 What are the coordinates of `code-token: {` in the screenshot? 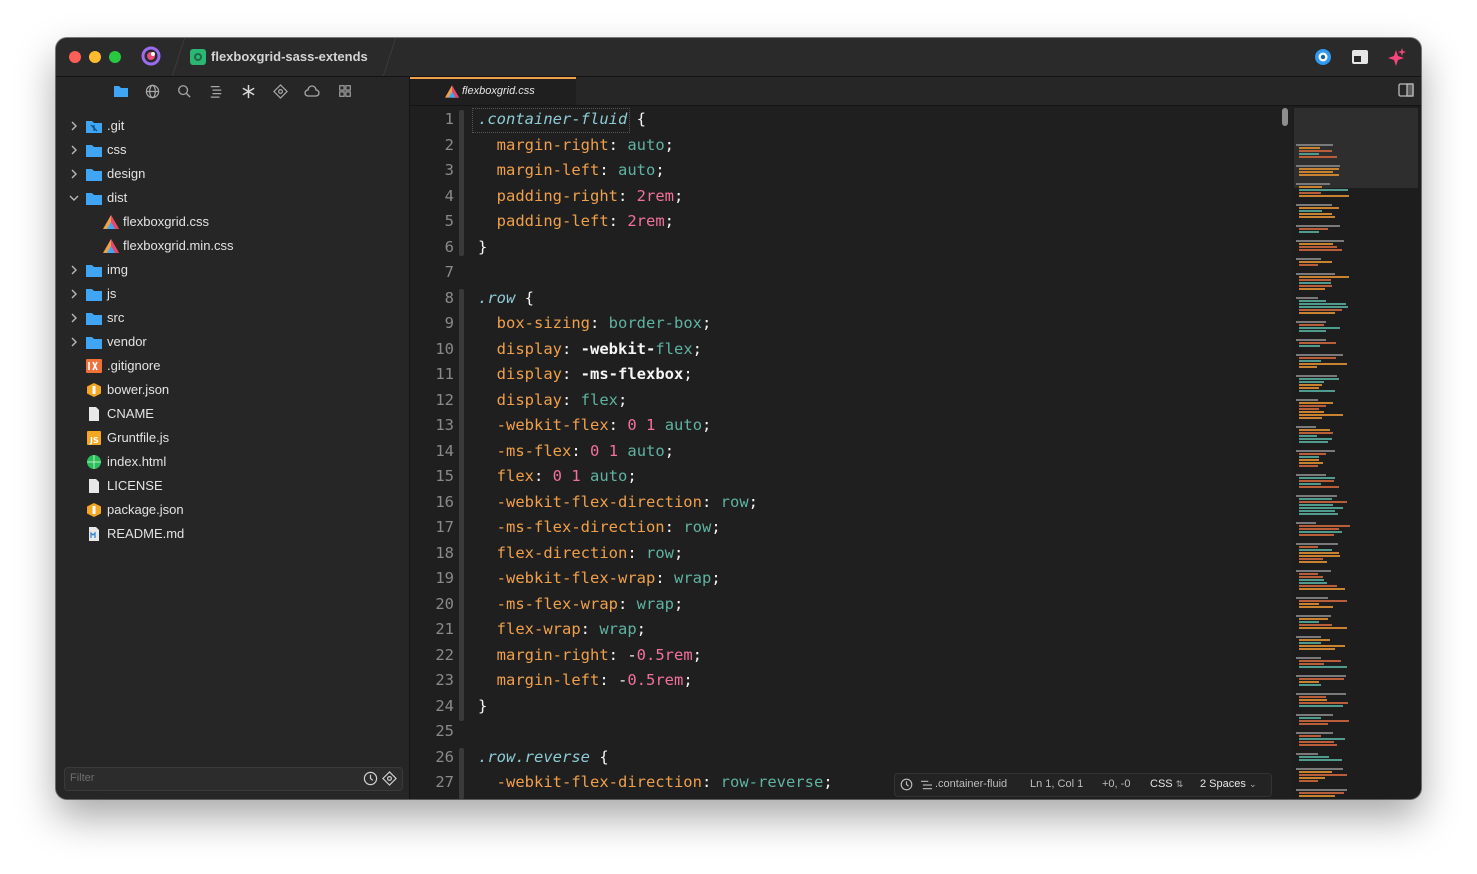 It's located at (524, 297).